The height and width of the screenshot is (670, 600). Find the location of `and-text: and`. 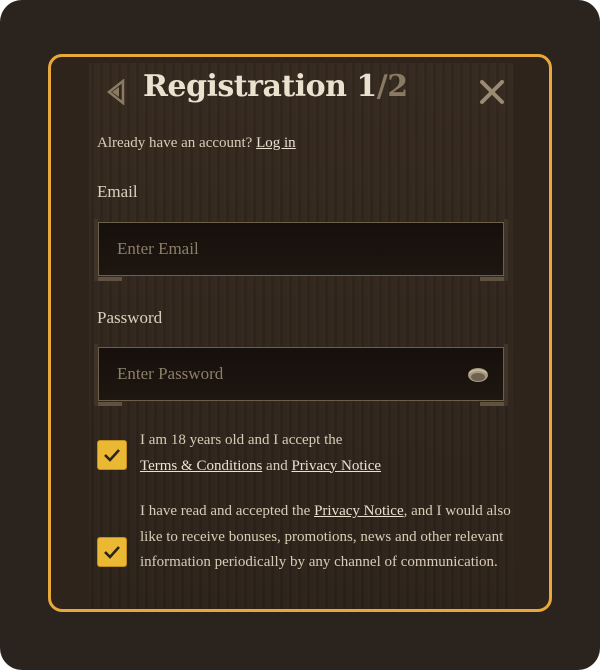

and-text: and is located at coordinates (277, 465).